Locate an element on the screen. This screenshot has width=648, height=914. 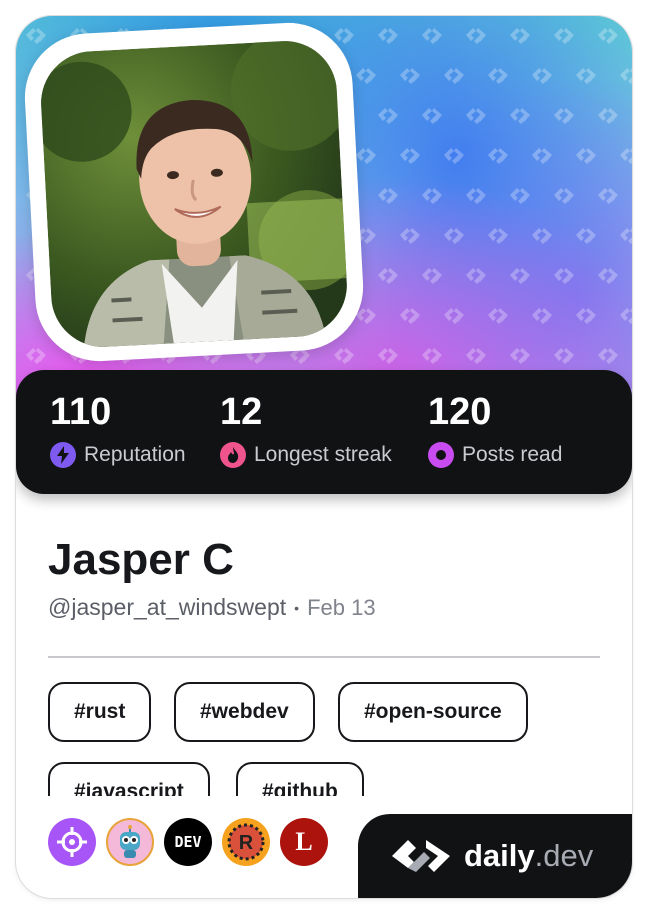
dev-badge-icon: DEV is located at coordinates (188, 842).